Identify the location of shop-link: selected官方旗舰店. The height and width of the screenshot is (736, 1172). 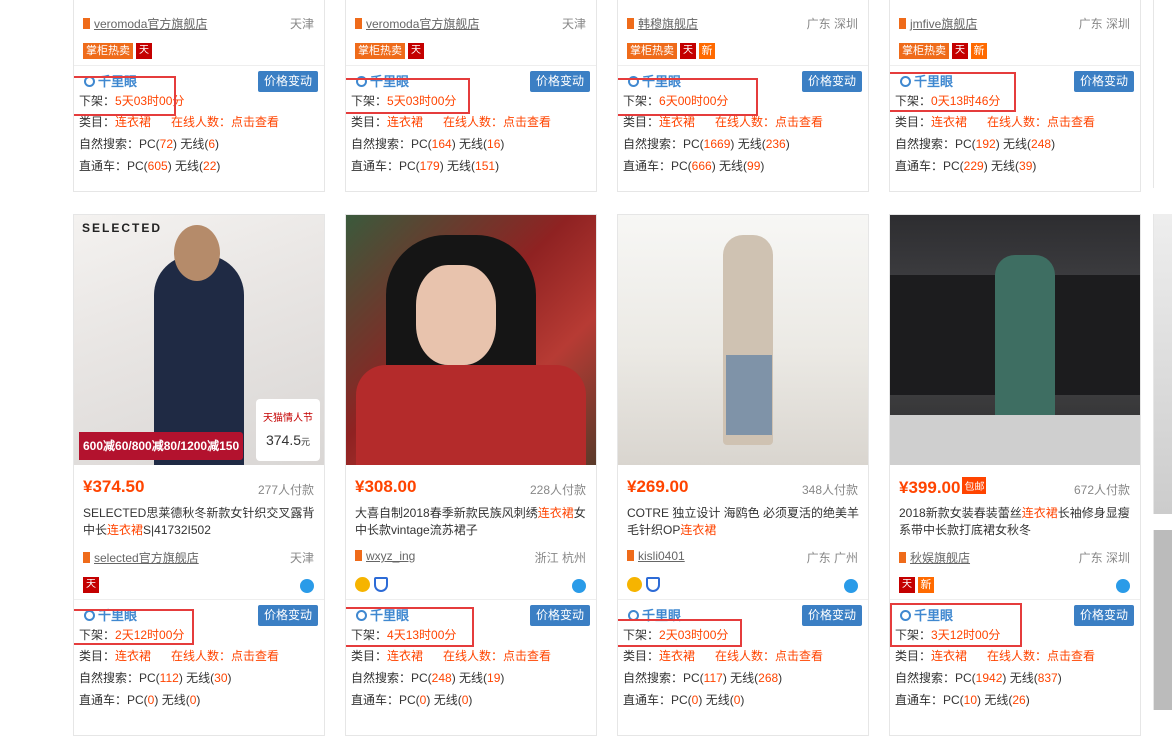
(141, 557).